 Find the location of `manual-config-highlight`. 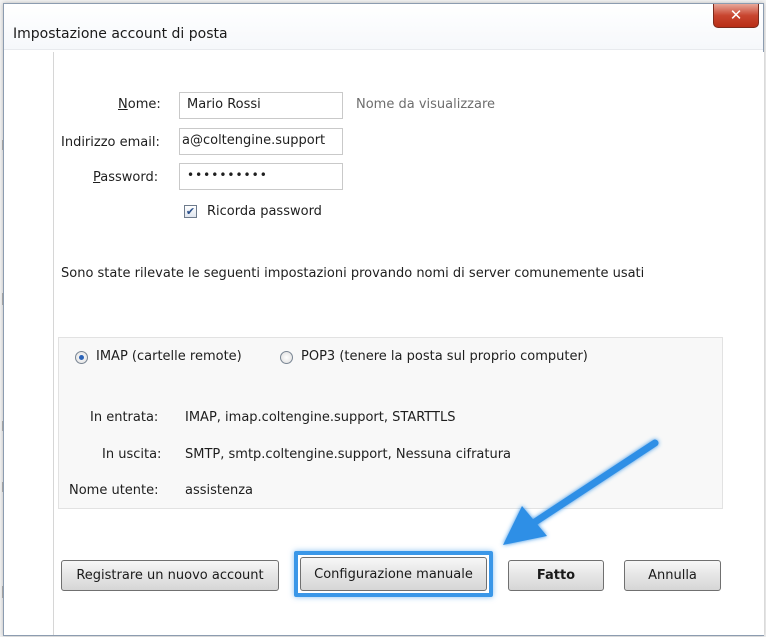

manual-config-highlight is located at coordinates (393, 574).